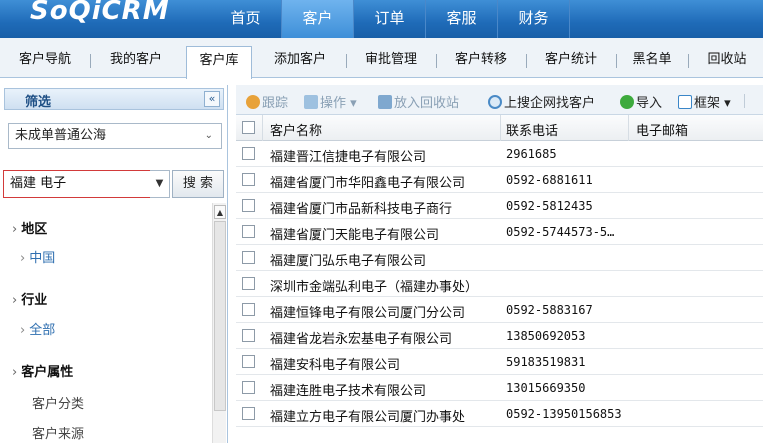 Image resolution: width=763 pixels, height=443 pixels. I want to click on filter-scrollbar: ▲, so click(219, 323).